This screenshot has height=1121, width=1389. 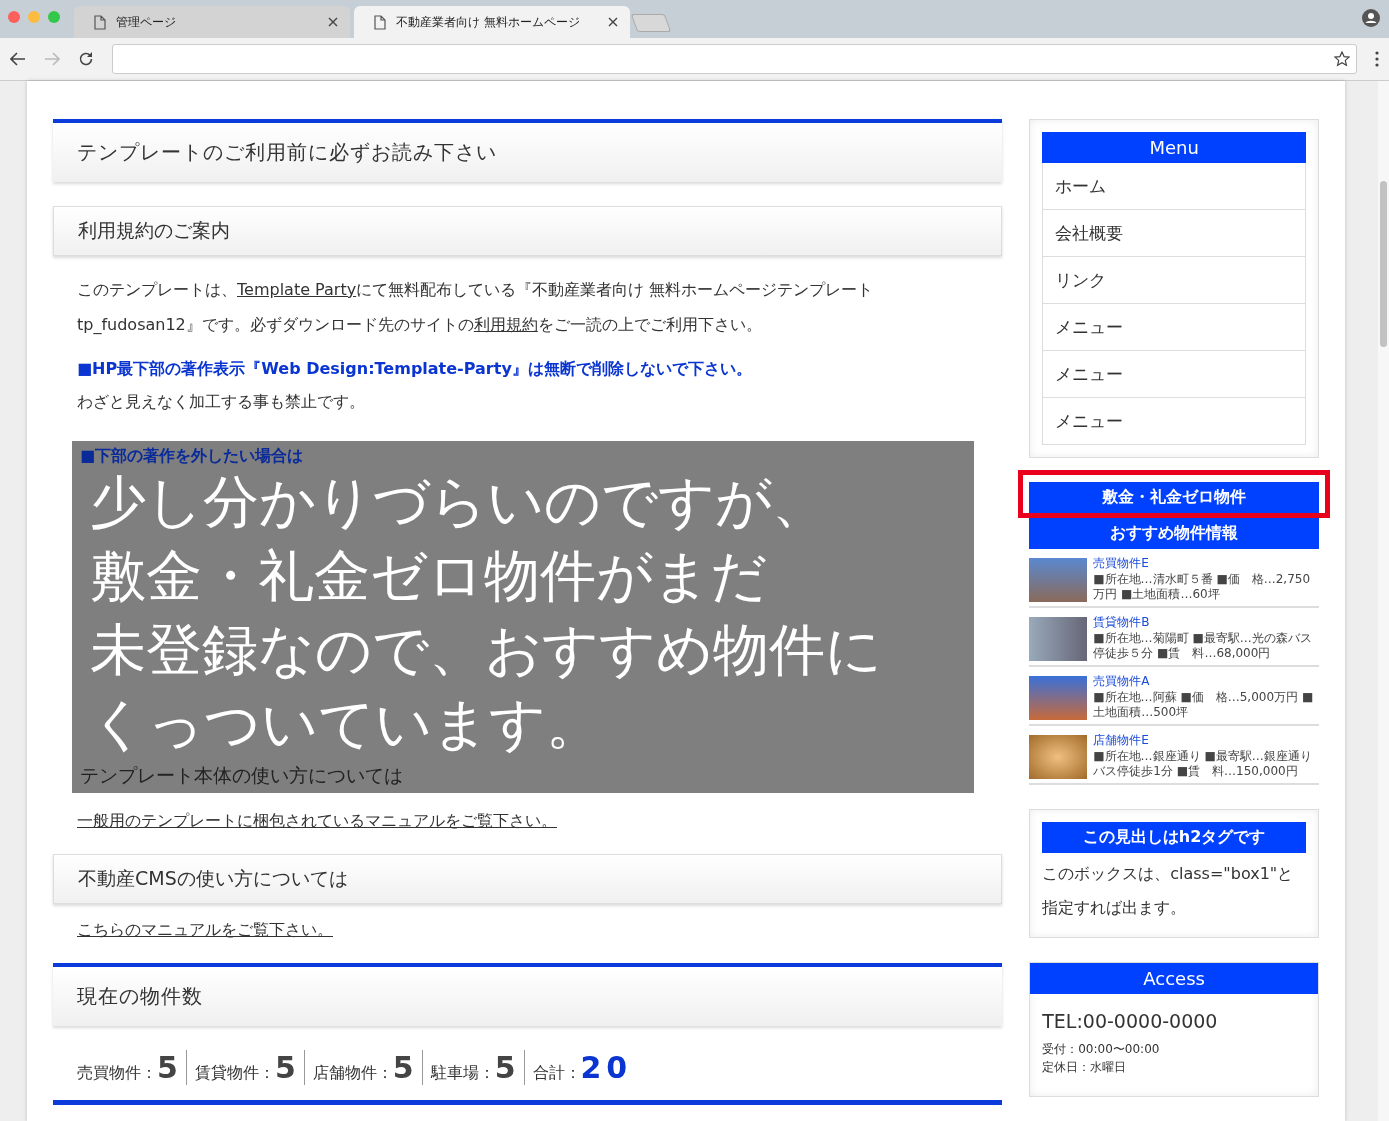 I want to click on paragraph: このテンプレートは、Template Partyにて無料配布している『不動産業者向け 無料ホームページテンプレート tp_fudosan12』です。必ずダウンロード先のサイトの利用規約をご一読の上でご利用下さい。, so click(x=476, y=307).